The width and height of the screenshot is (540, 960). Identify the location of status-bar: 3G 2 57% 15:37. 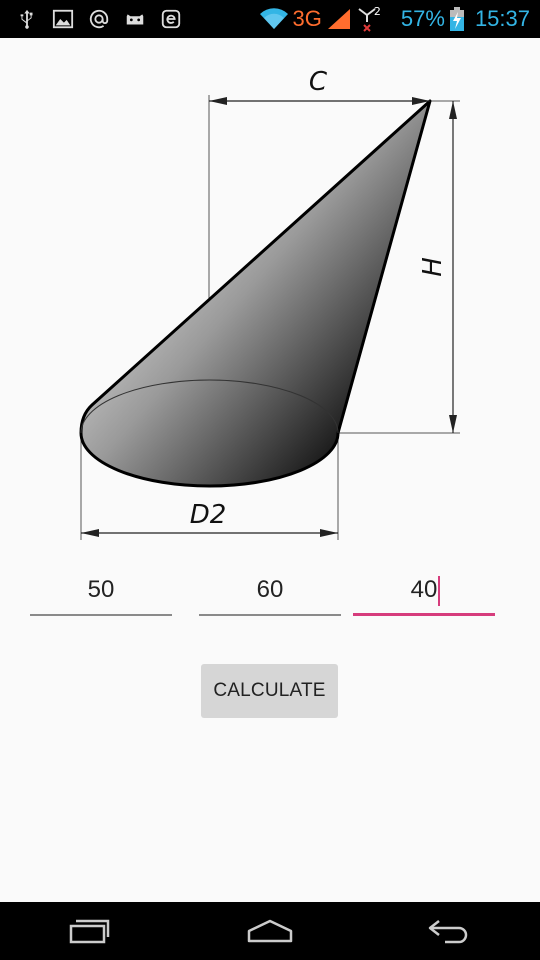
(270, 19).